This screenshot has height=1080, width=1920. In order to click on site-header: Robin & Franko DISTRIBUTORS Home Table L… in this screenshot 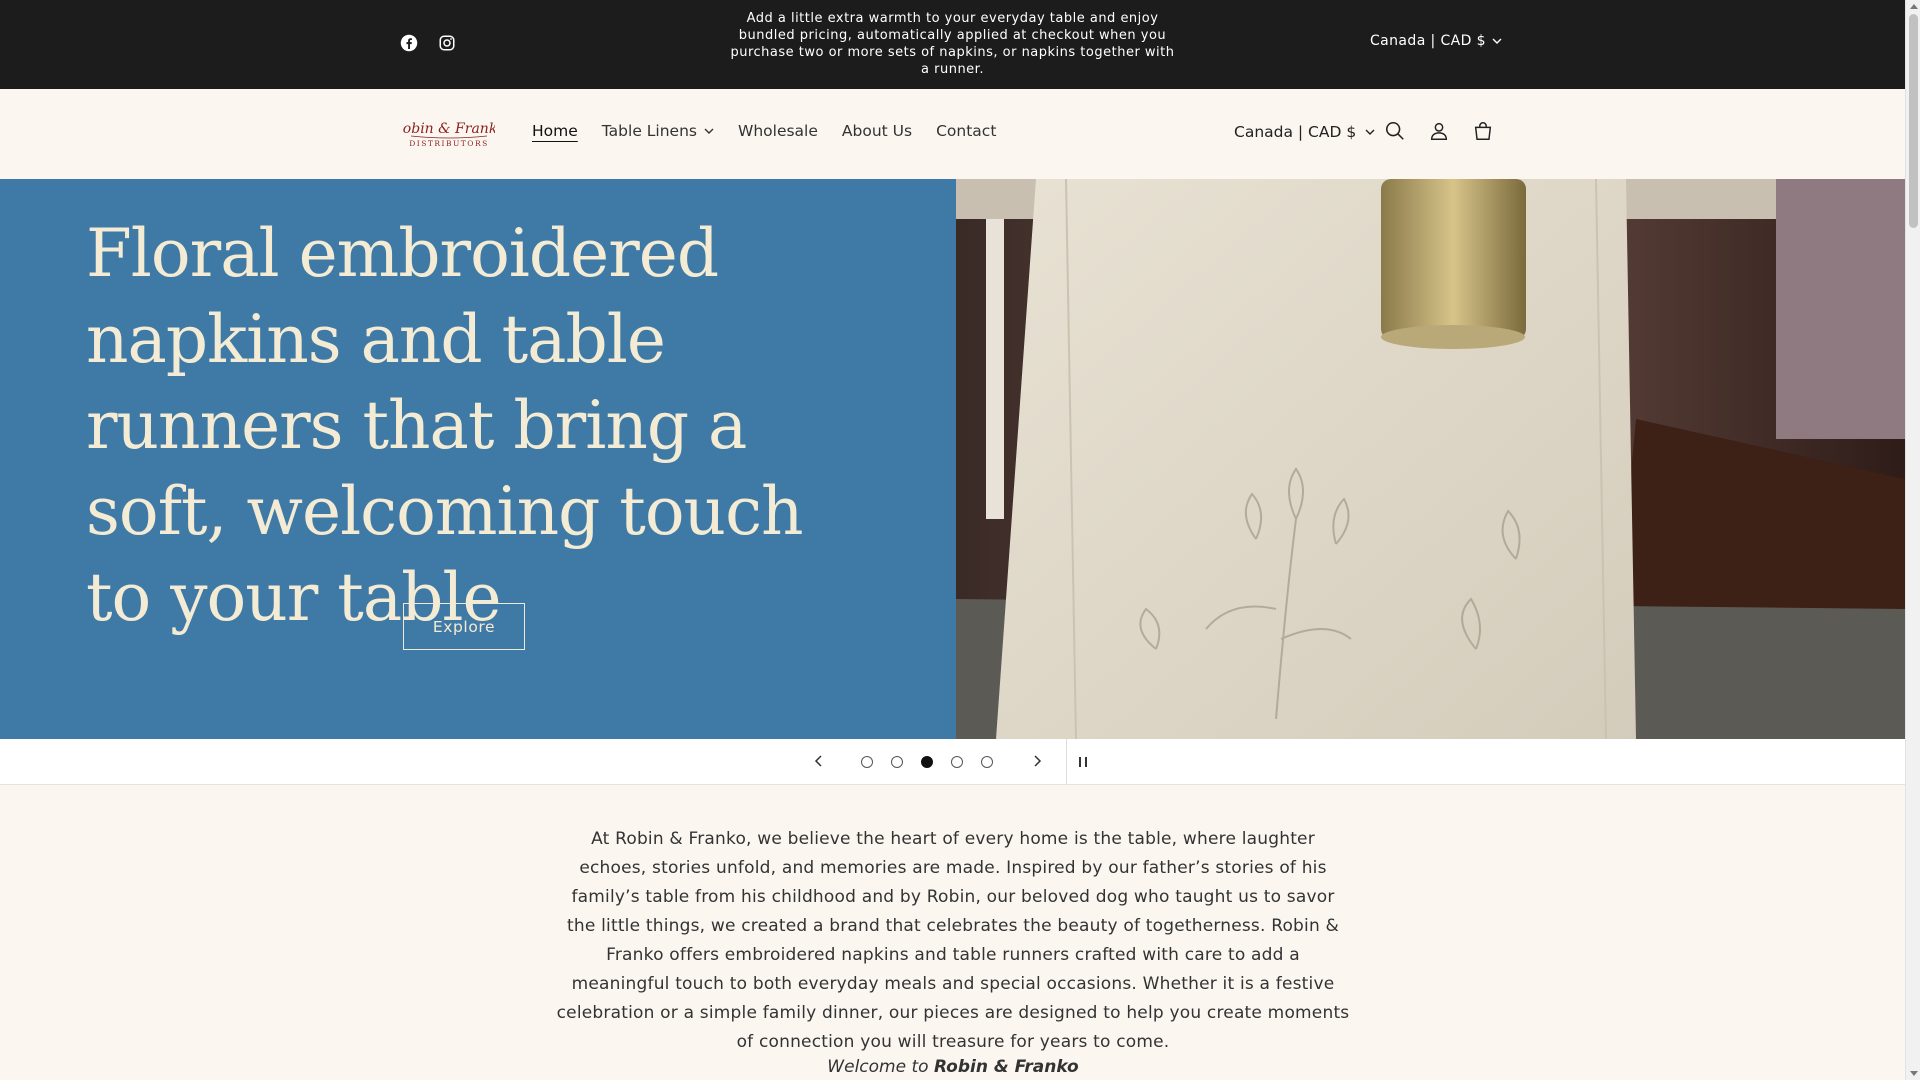, I will do `click(952, 134)`.